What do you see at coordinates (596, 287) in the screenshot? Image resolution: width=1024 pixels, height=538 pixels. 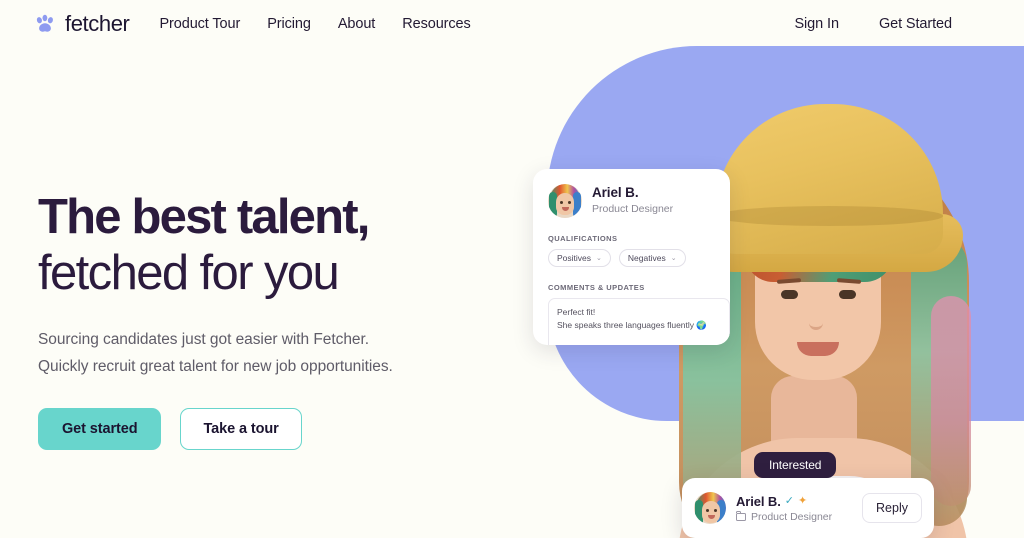 I see `comments-label: COMMENTS & UPDATES` at bounding box center [596, 287].